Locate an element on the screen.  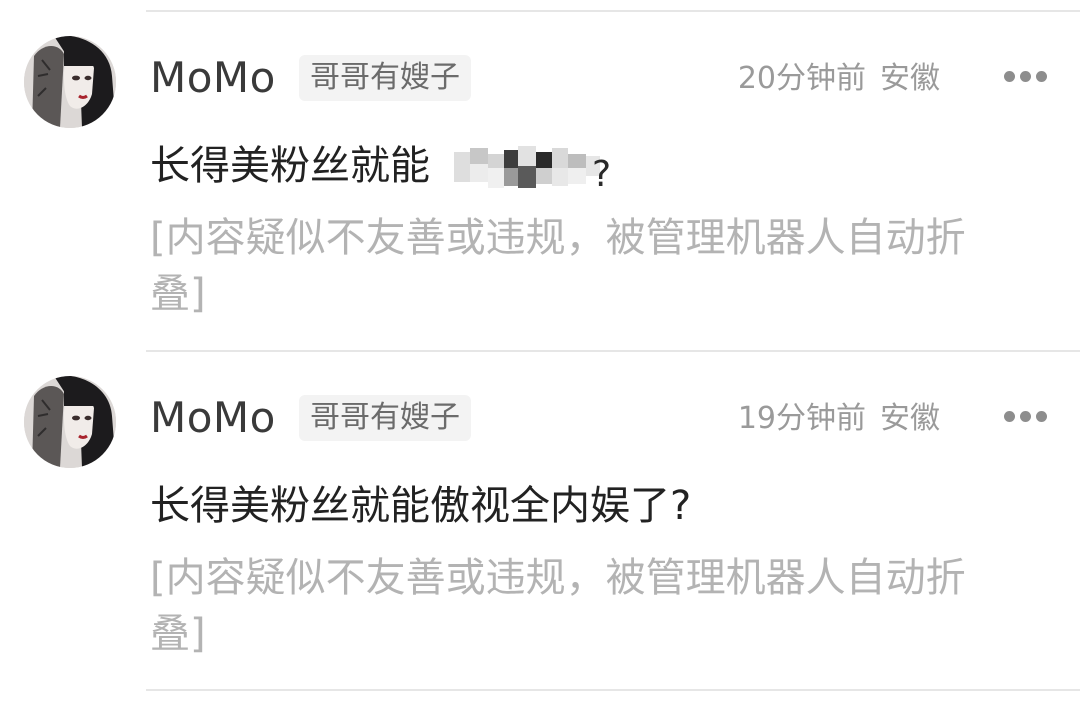
comment-meta: 20分钟前 安徽 is located at coordinates (839, 79).